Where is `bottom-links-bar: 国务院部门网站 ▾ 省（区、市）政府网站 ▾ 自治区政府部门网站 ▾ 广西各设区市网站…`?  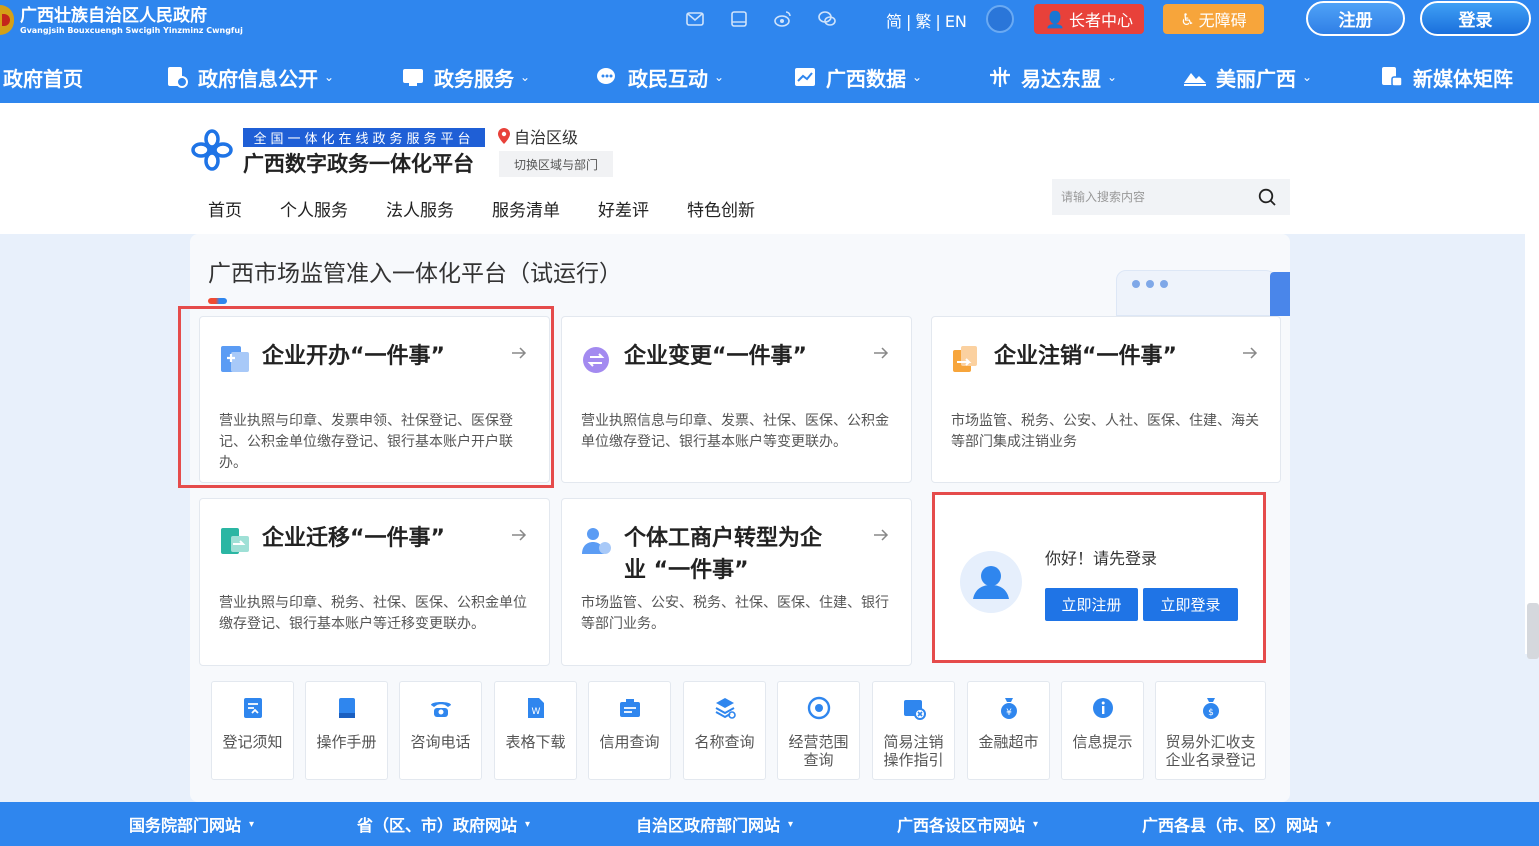
bottom-links-bar: 国务院部门网站 ▾ 省（区、市）政府网站 ▾ 自治区政府部门网站 ▾ 广西各设区市网站… is located at coordinates (769, 824).